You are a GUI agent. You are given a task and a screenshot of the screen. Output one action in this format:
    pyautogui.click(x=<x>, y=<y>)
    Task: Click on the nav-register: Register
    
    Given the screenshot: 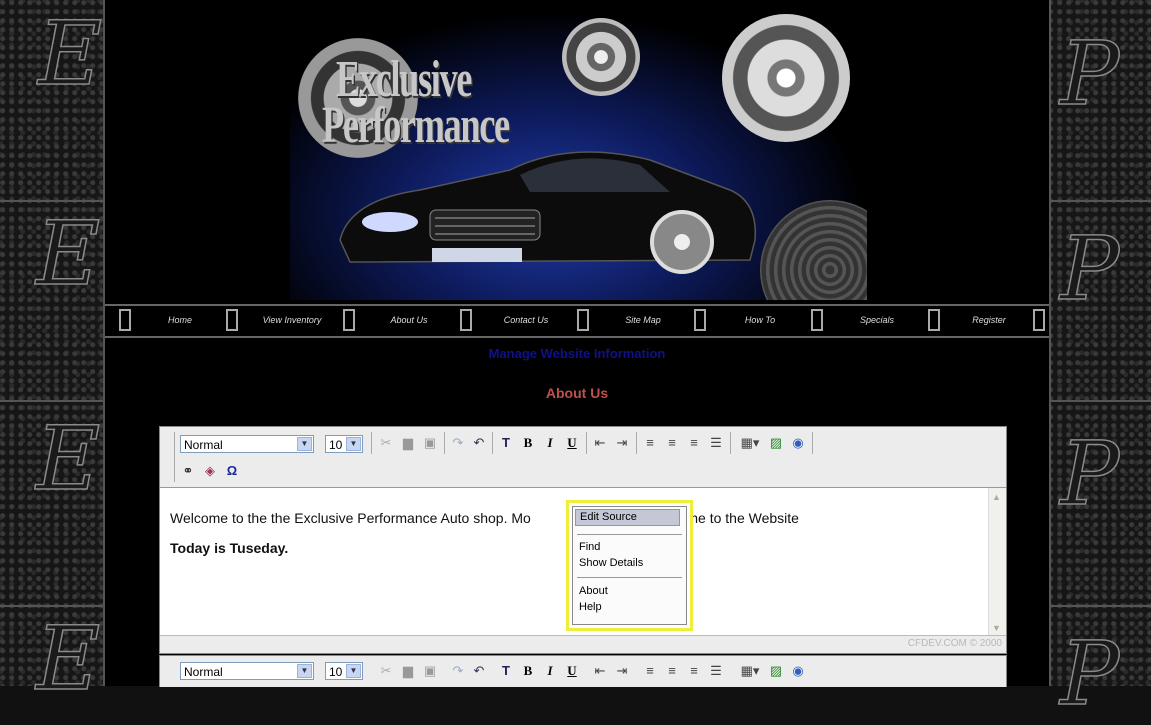 What is the action you would take?
    pyautogui.click(x=989, y=320)
    